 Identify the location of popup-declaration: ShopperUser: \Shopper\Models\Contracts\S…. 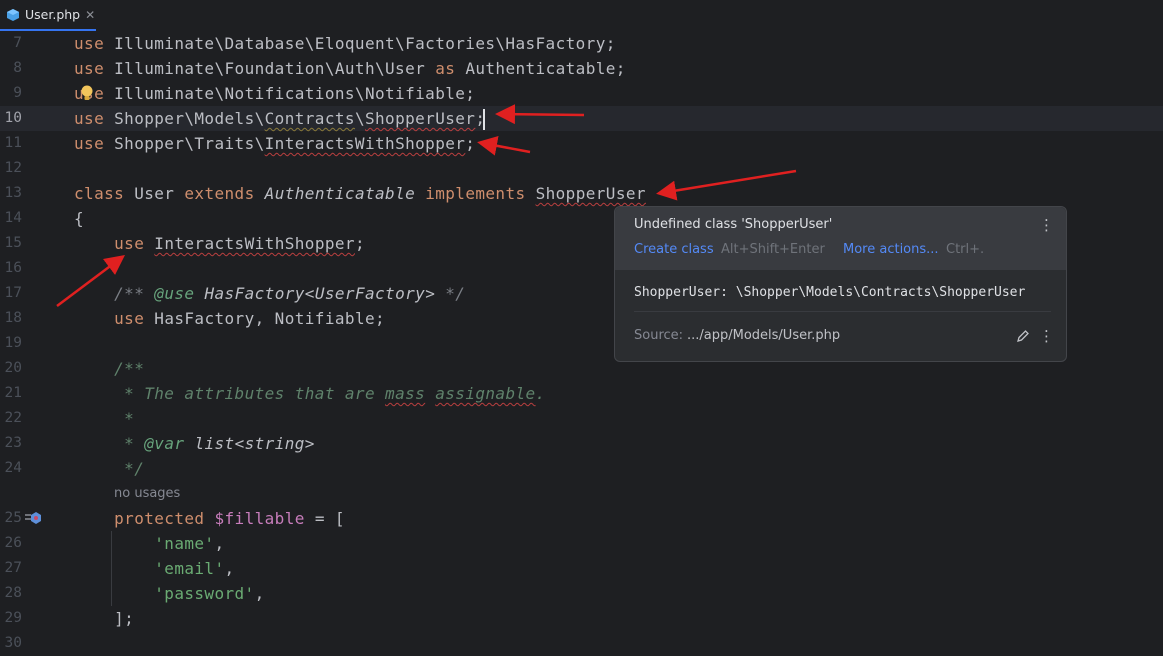
(830, 292).